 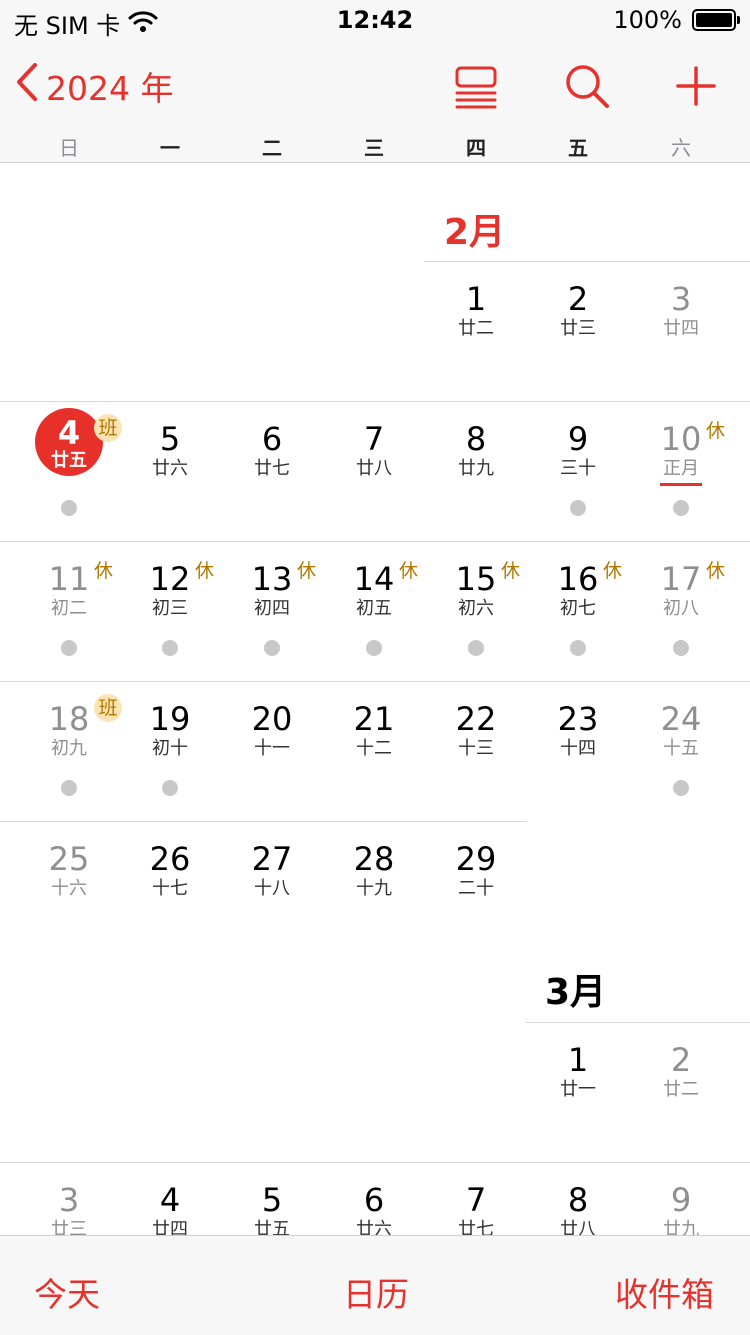 What do you see at coordinates (375, 20) in the screenshot?
I see `status-bar: 无 SIM 卡 12:42 100%` at bounding box center [375, 20].